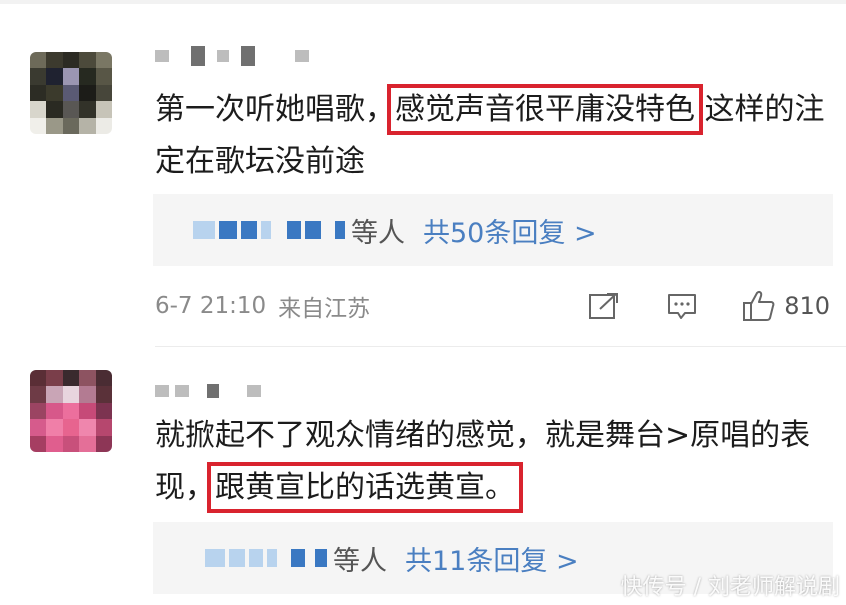 The height and width of the screenshot is (605, 846). Describe the element at coordinates (682, 306) in the screenshot. I see `comment-icon` at that location.